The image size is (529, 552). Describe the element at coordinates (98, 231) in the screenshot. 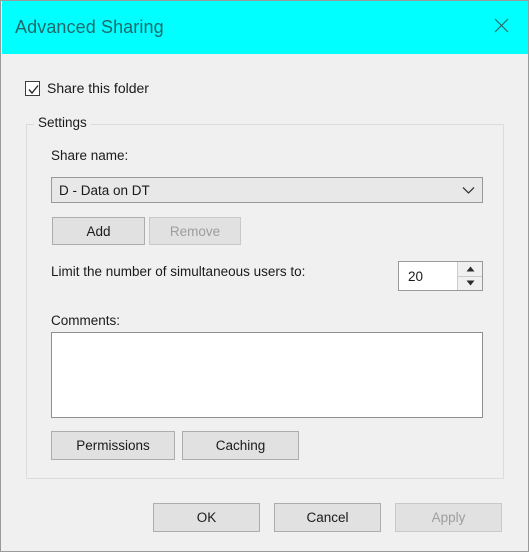

I see `add-button: Add` at that location.